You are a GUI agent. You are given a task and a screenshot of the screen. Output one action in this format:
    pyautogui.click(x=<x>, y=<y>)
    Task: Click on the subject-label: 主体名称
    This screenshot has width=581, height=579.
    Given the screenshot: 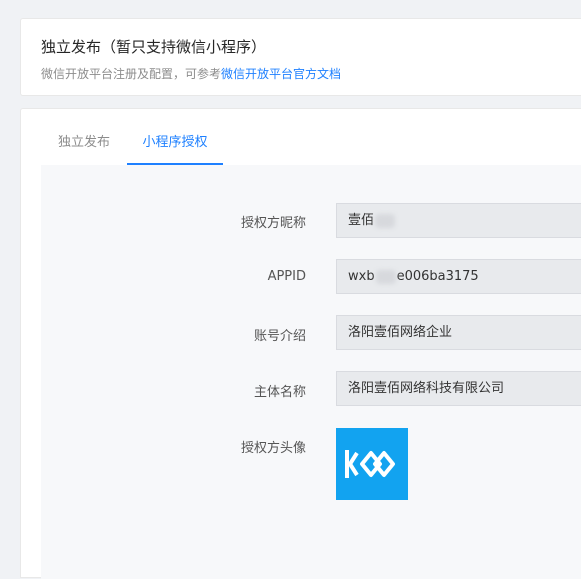 What is the action you would take?
    pyautogui.click(x=279, y=392)
    